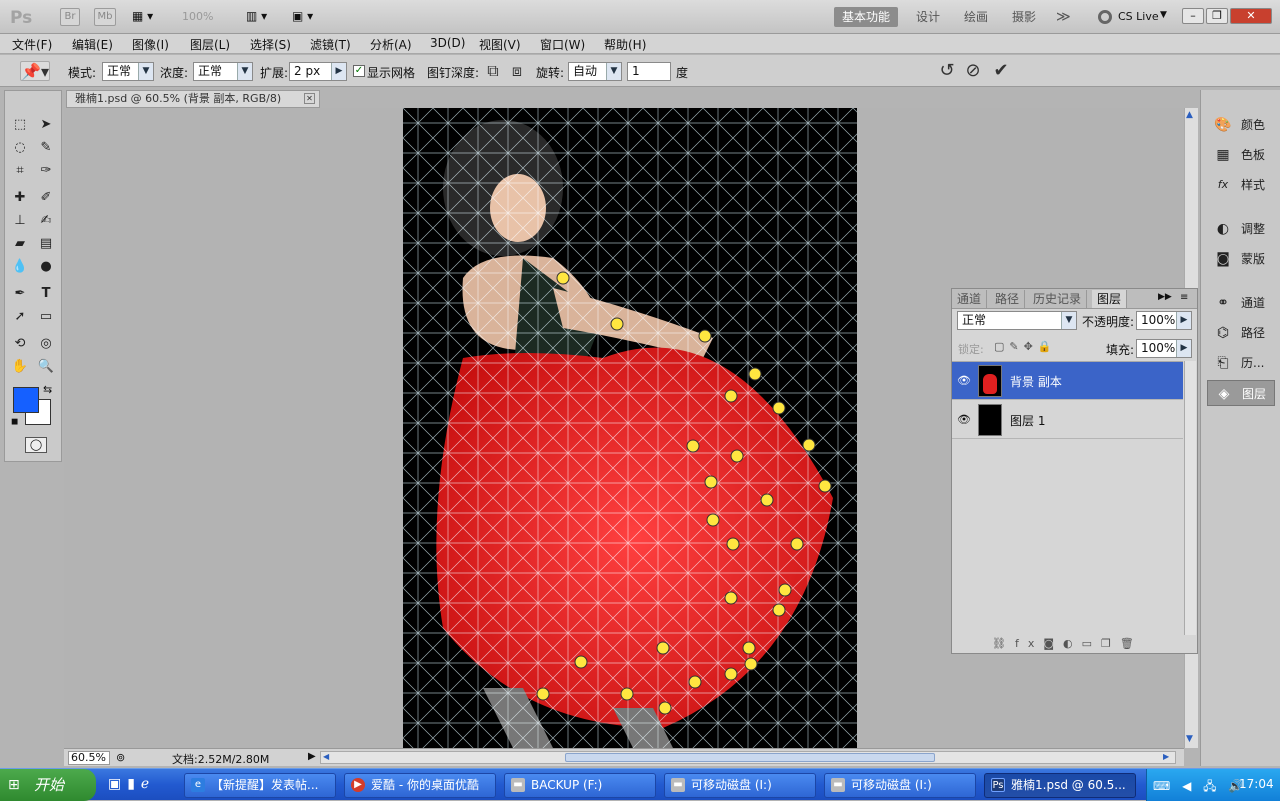  What do you see at coordinates (70, 17) in the screenshot?
I see `bridge-button: Br` at bounding box center [70, 17].